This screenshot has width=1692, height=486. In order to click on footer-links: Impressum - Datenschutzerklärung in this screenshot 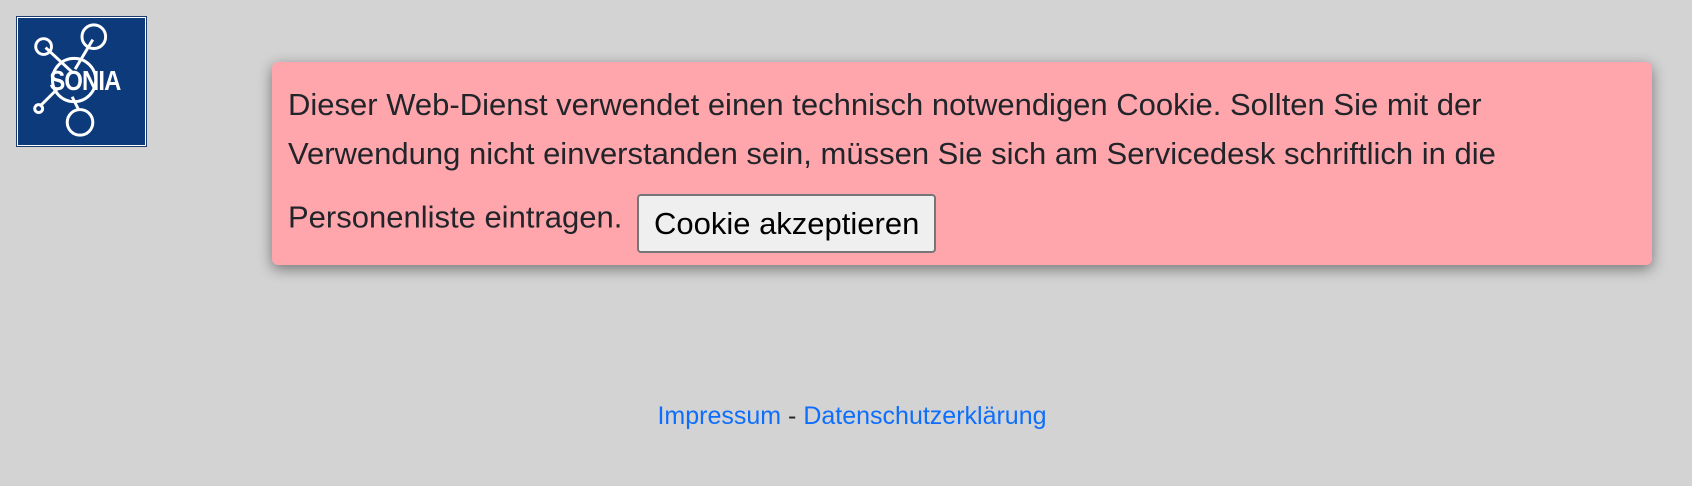, I will do `click(851, 416)`.